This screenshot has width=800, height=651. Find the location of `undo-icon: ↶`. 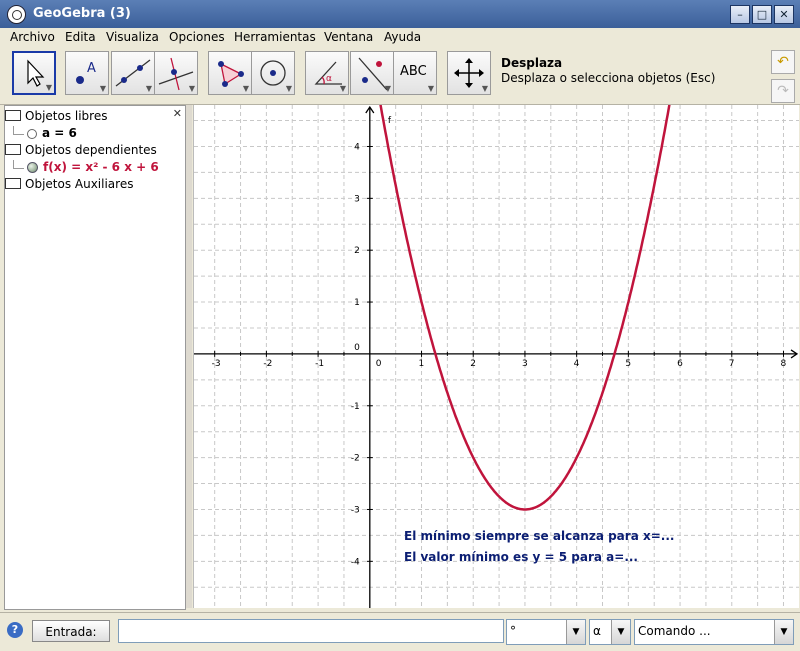

undo-icon: ↶ is located at coordinates (783, 62).